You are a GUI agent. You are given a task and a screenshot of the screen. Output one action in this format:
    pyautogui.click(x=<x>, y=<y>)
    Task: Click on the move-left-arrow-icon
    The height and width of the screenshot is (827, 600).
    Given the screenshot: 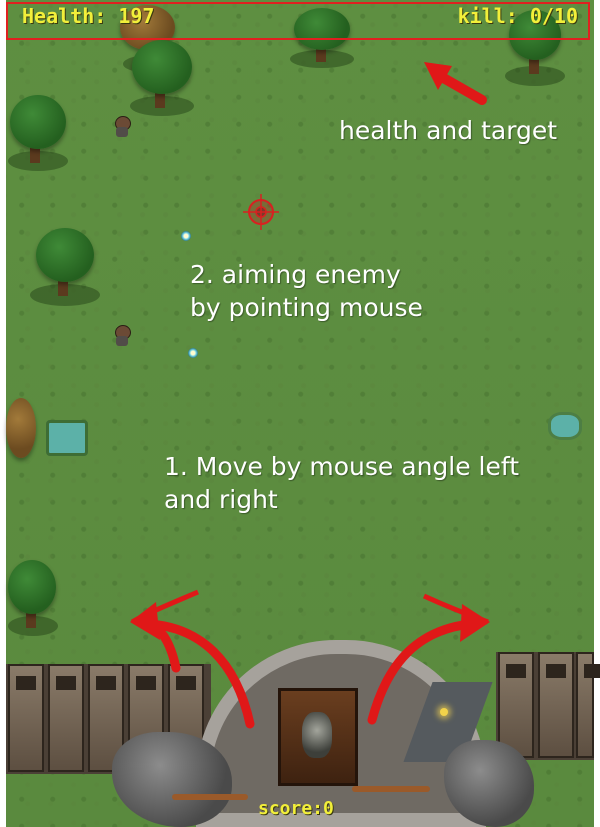 What is the action you would take?
    pyautogui.click(x=192, y=659)
    